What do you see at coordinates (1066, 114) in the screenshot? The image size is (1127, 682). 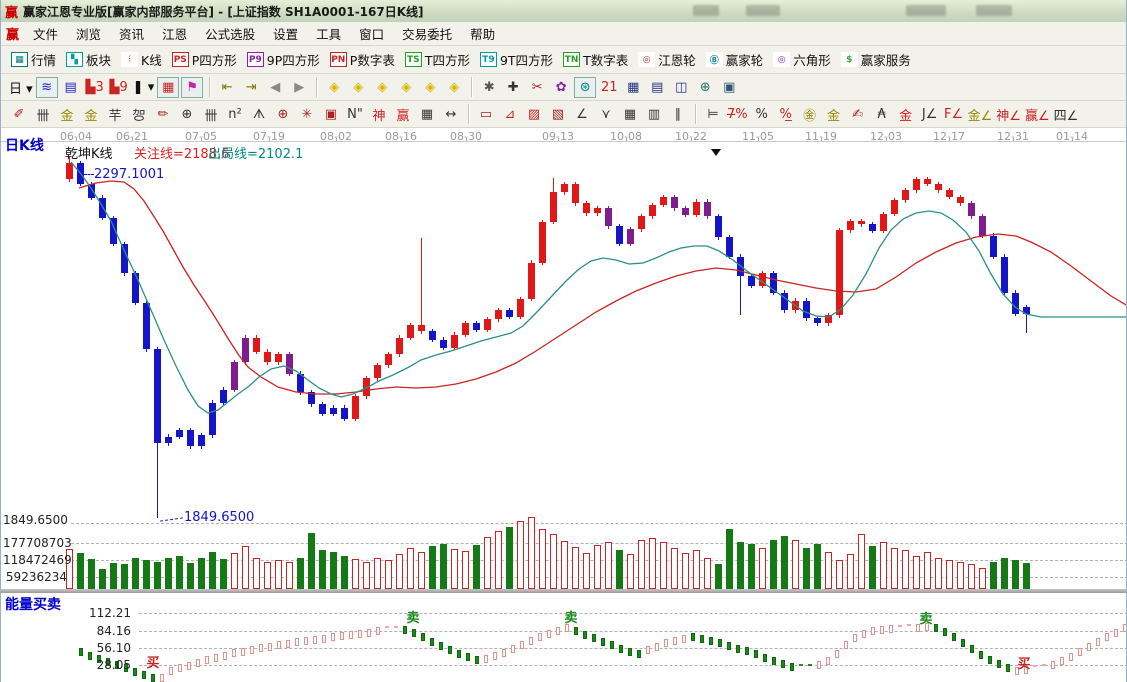 I see `si-angle-icon: 四∠` at bounding box center [1066, 114].